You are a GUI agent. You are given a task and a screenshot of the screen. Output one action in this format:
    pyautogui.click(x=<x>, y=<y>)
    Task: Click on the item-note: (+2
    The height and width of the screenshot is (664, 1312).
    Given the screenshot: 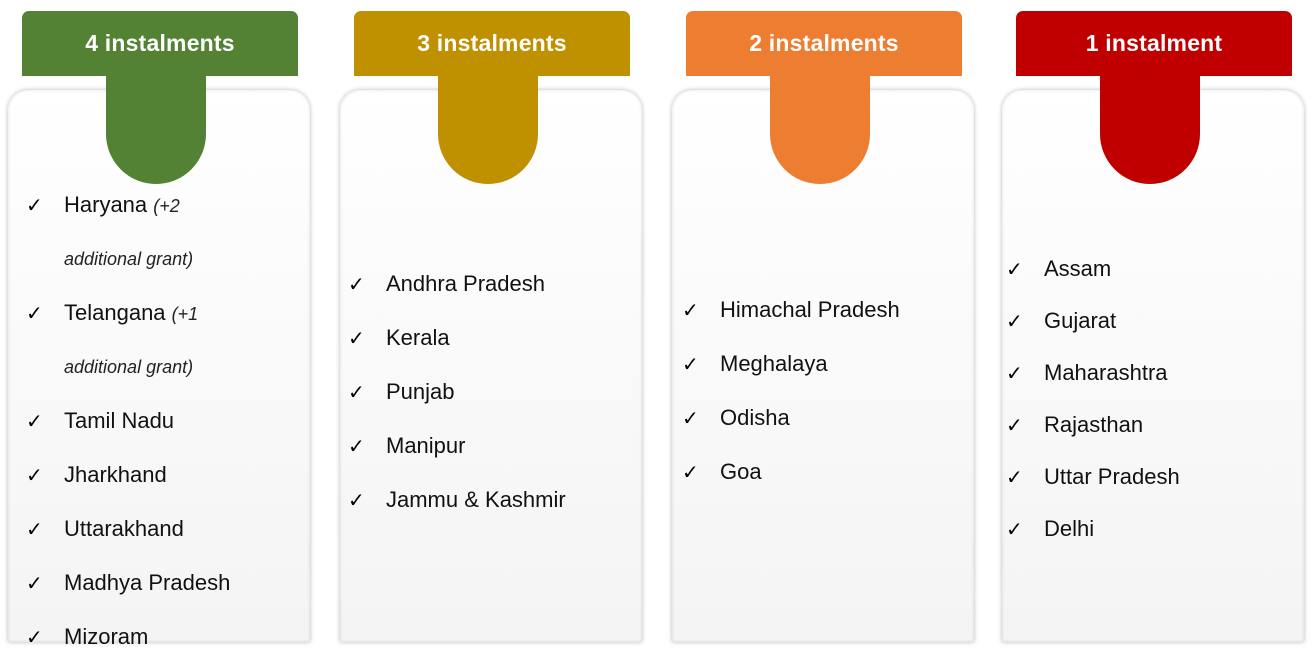 What is the action you would take?
    pyautogui.click(x=166, y=206)
    